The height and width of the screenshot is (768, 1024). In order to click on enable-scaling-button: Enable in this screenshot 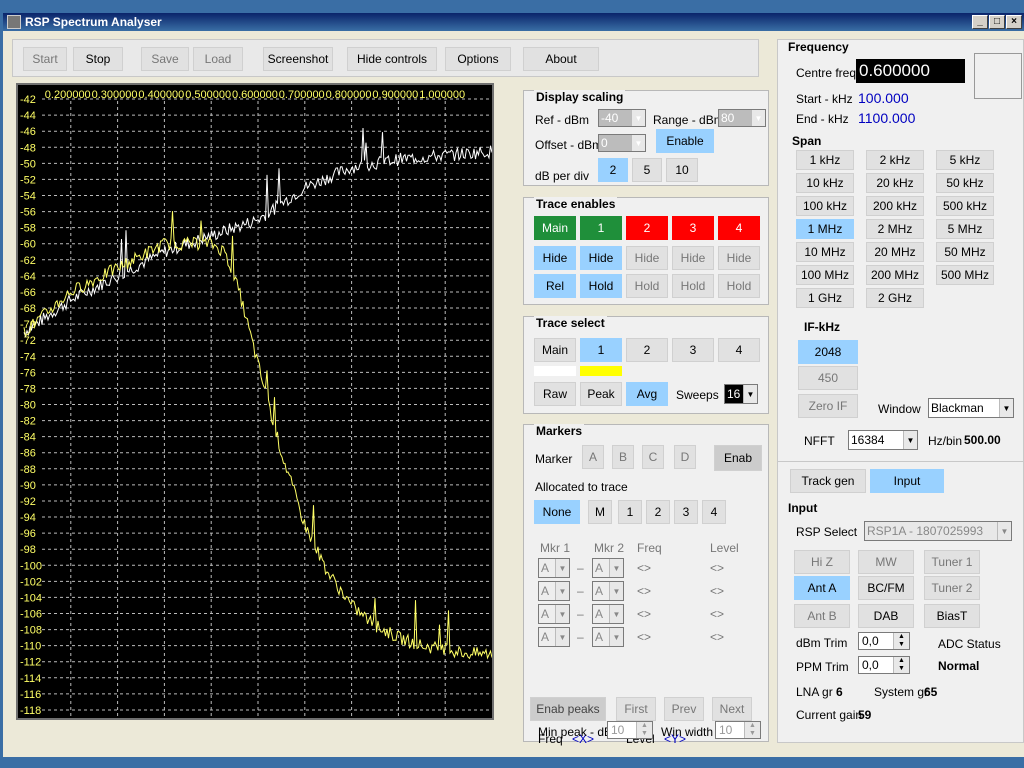, I will do `click(685, 141)`.